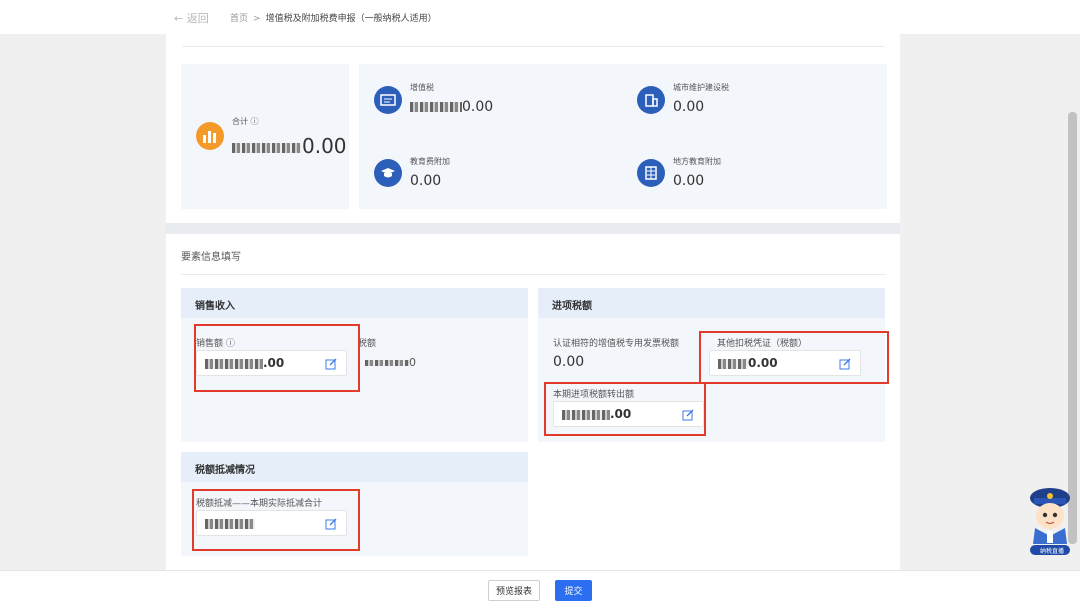  What do you see at coordinates (388, 100) in the screenshot?
I see `invoice-icon` at bounding box center [388, 100].